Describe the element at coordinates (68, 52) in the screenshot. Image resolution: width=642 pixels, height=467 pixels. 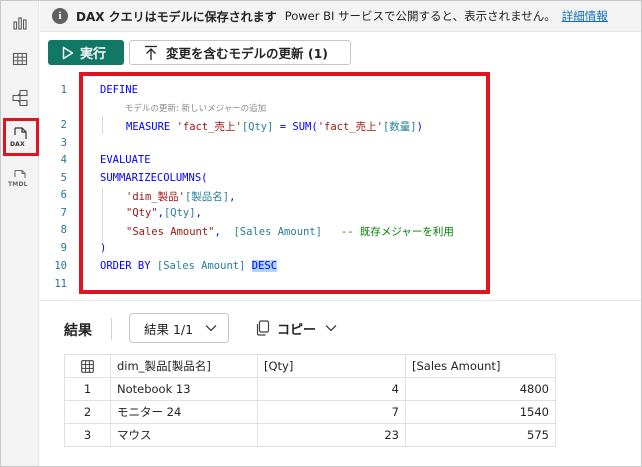
I see `play-icon` at that location.